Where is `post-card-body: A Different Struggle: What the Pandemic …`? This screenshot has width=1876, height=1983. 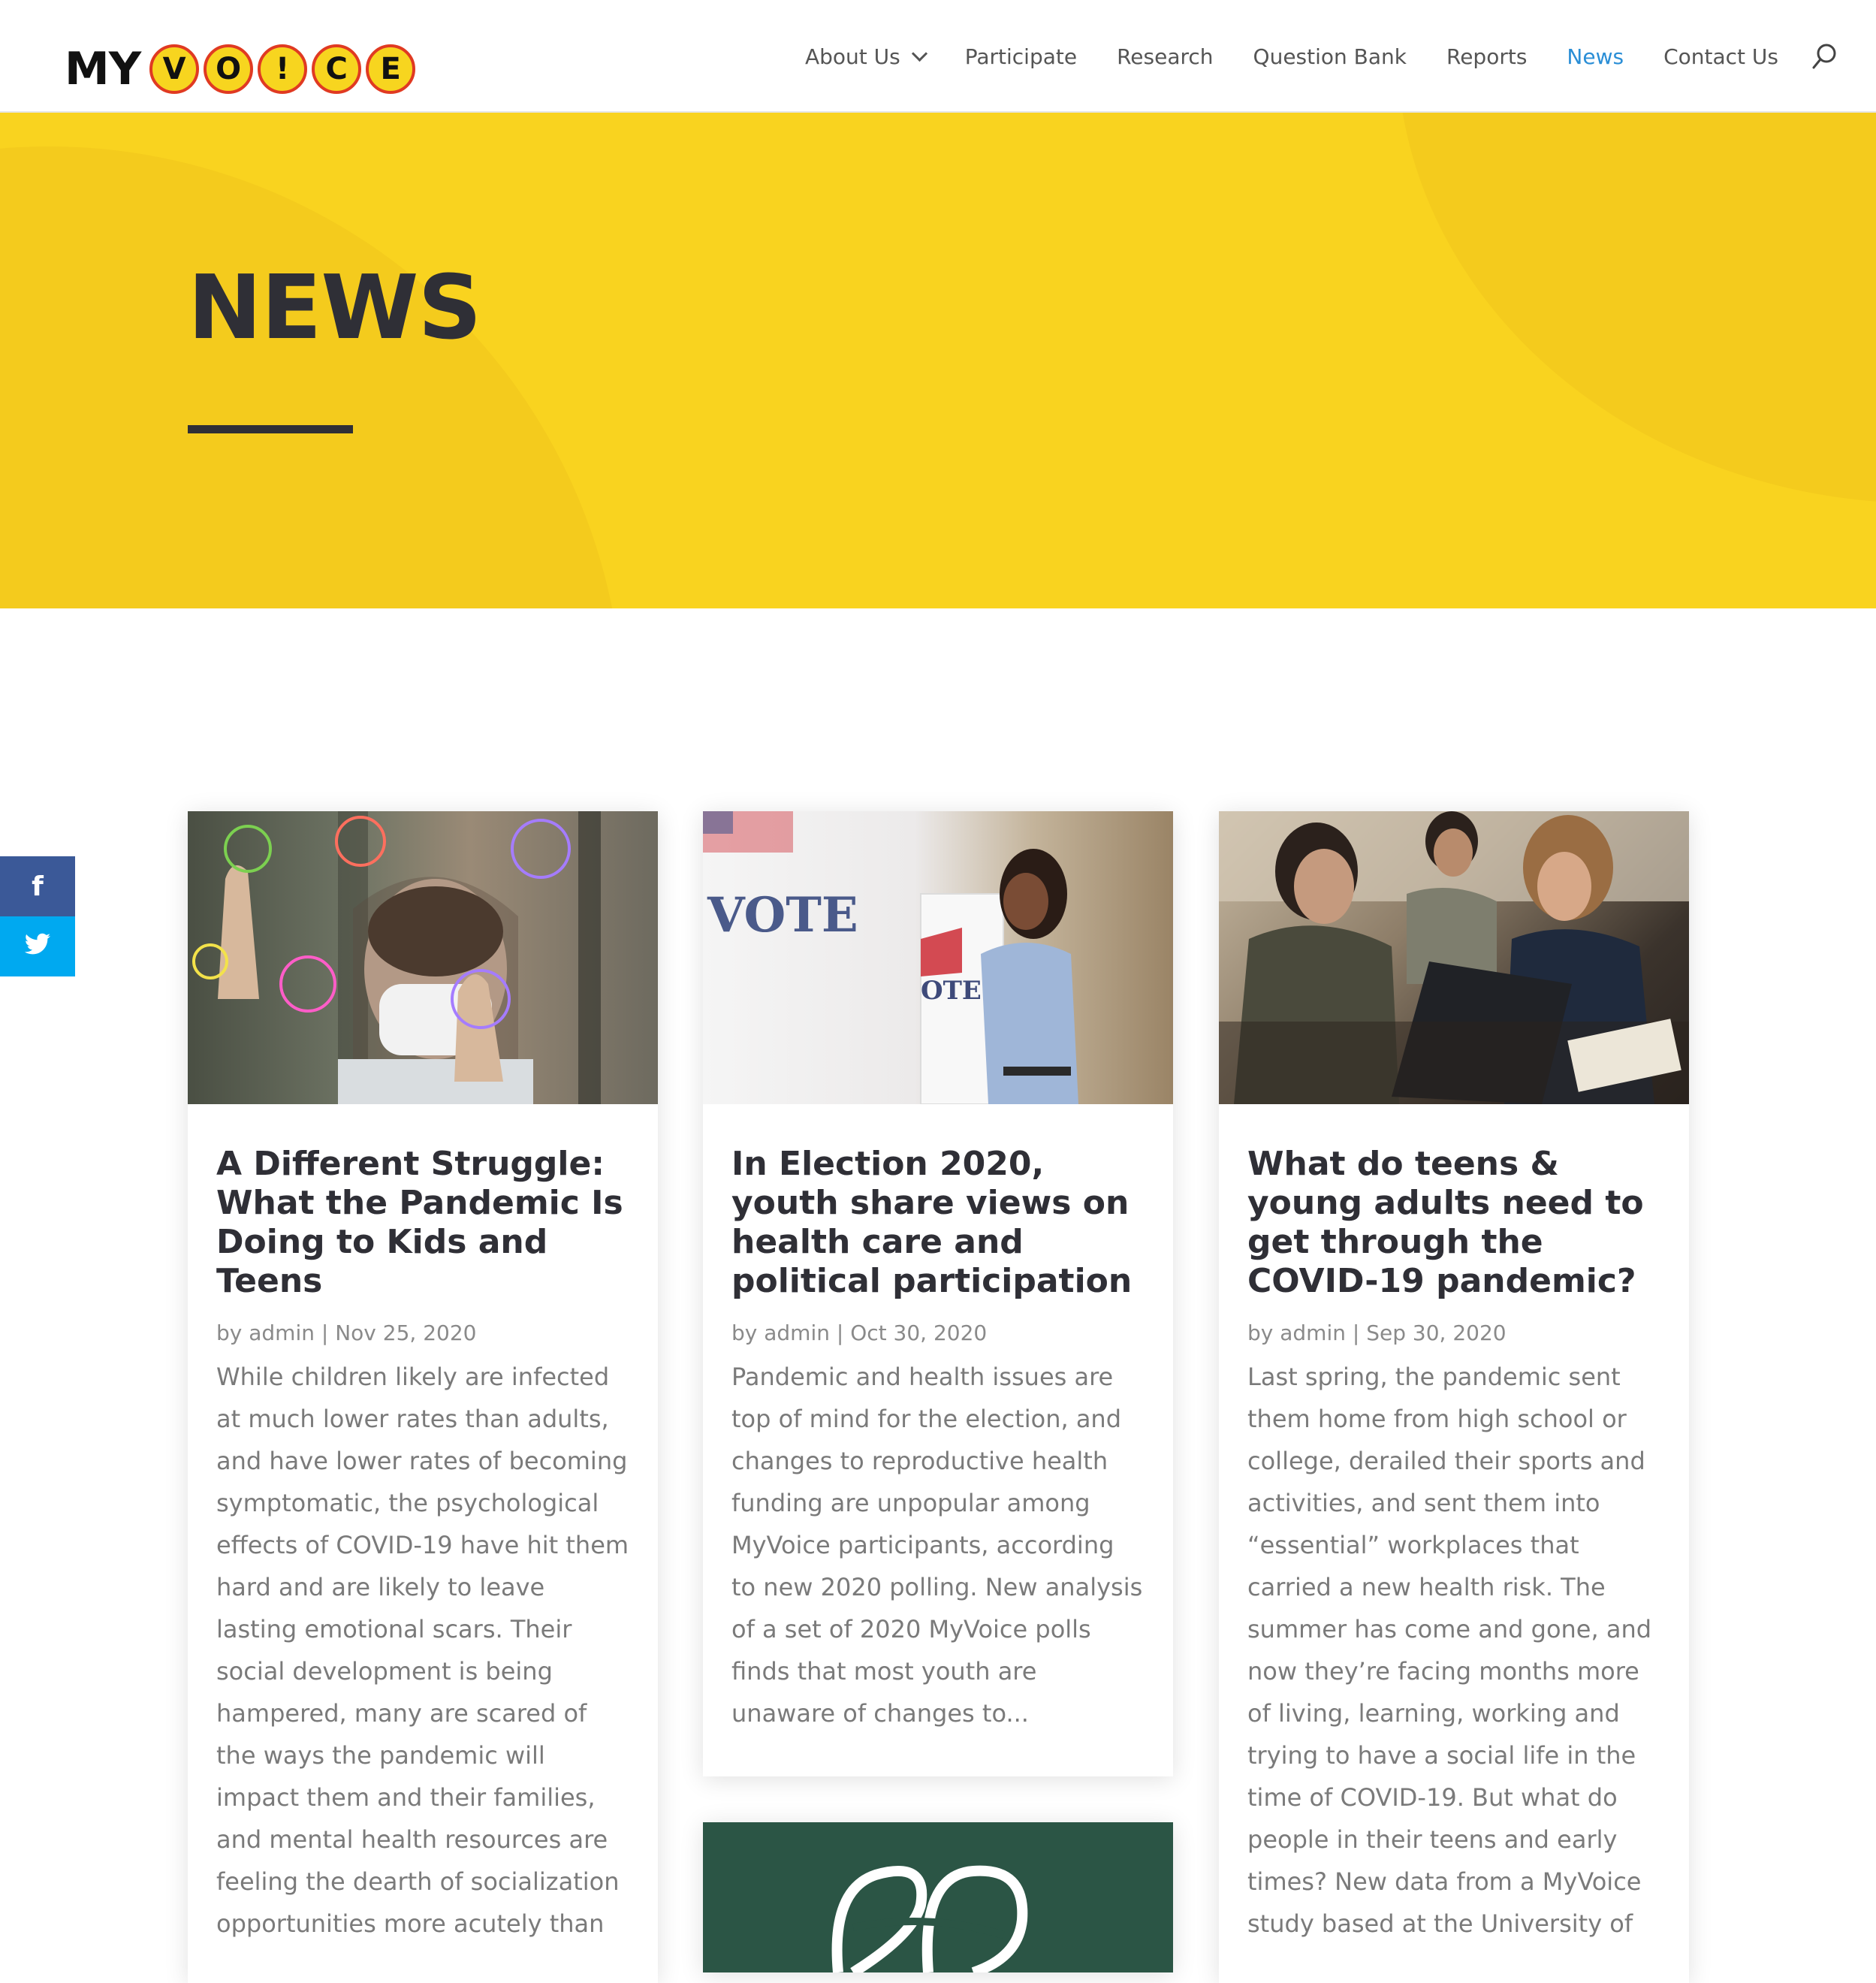 post-card-body: A Different Struggle: What the Pandemic … is located at coordinates (423, 1539).